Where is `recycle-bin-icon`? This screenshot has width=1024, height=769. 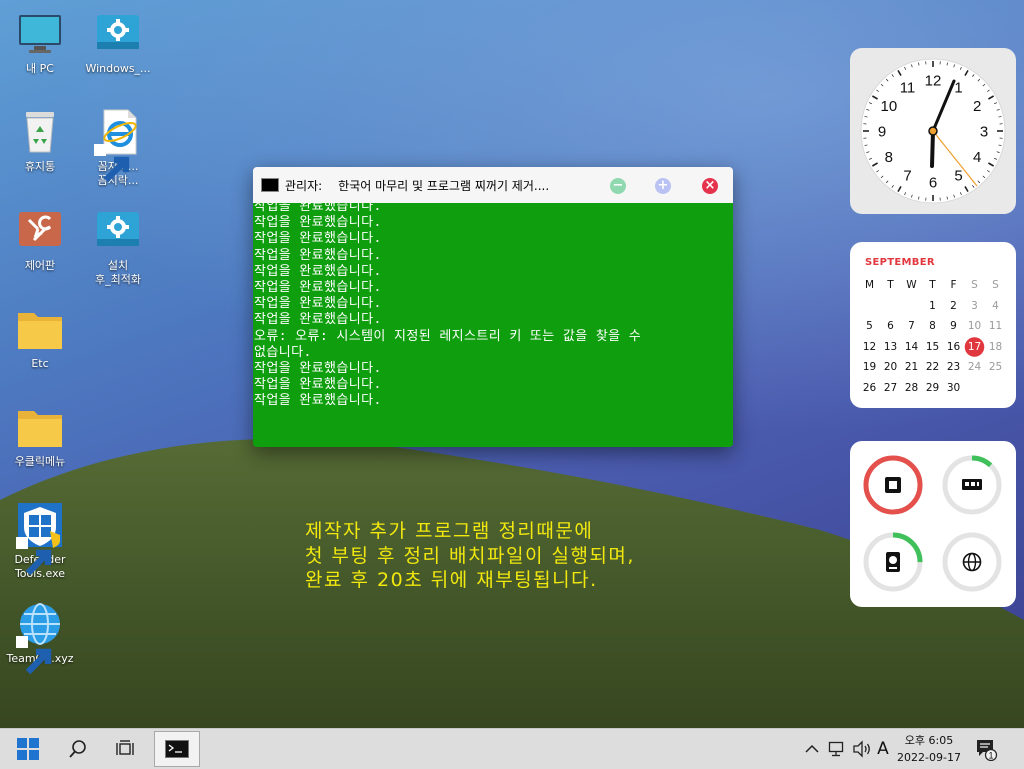 recycle-bin-icon is located at coordinates (40, 132).